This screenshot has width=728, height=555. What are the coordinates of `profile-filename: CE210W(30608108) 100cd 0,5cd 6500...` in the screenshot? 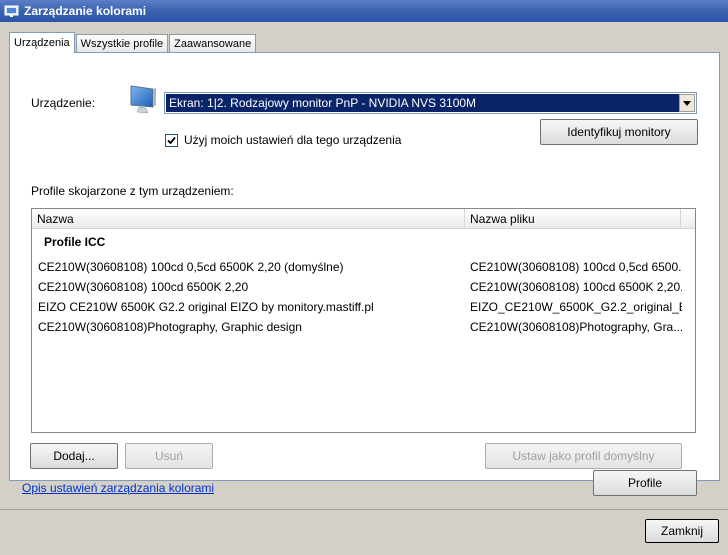 It's located at (576, 267).